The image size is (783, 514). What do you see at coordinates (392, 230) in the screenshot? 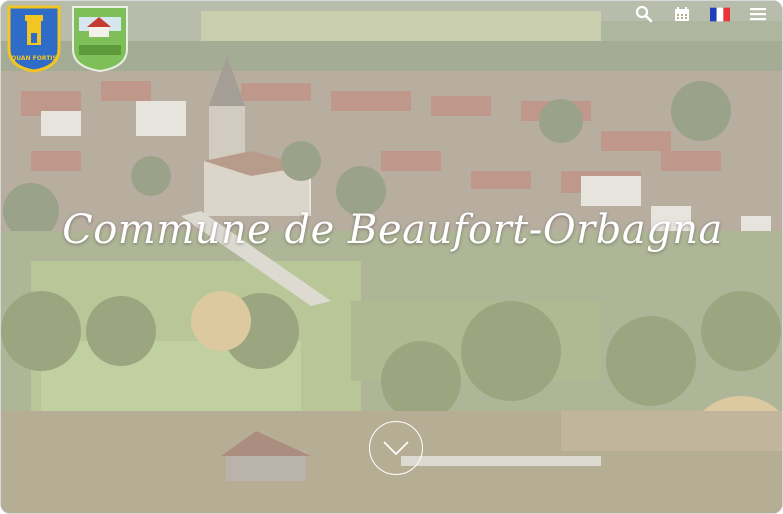
I see `page-title: Commune de Beaufort-Orbagna` at bounding box center [392, 230].